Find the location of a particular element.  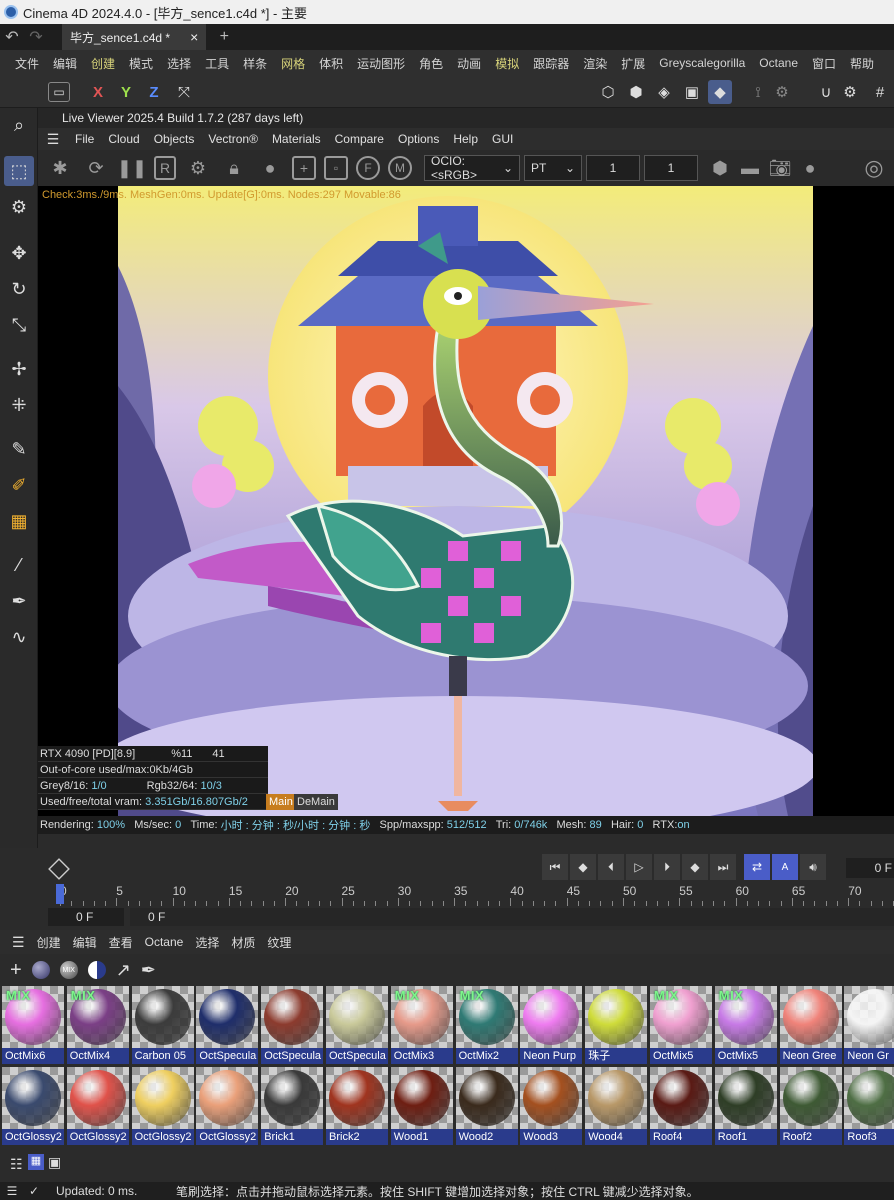

archive-icon: ▭ is located at coordinates (59, 92).